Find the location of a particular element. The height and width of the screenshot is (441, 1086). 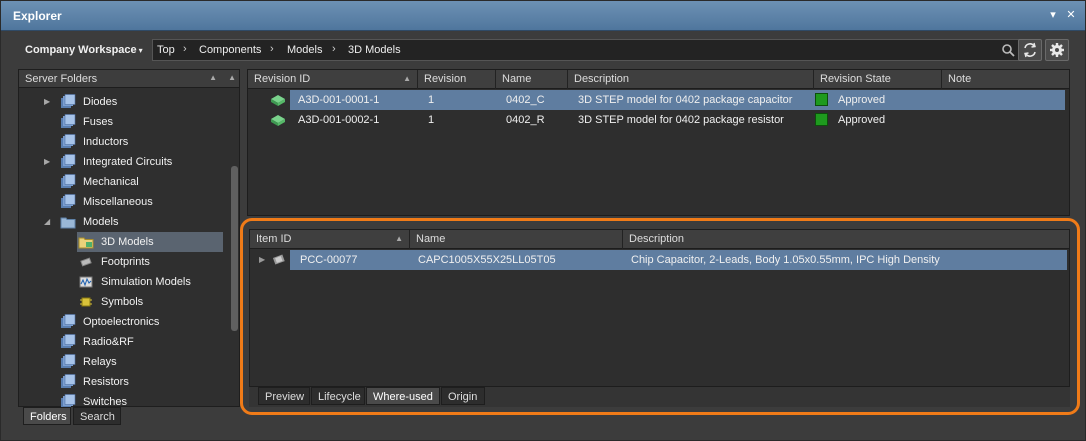

sidebar-item: Footprints is located at coordinates (121, 262).